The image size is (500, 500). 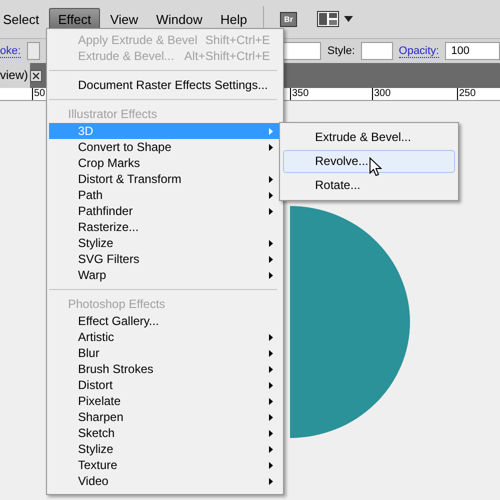 What do you see at coordinates (348, 19) in the screenshot?
I see `caret-icon` at bounding box center [348, 19].